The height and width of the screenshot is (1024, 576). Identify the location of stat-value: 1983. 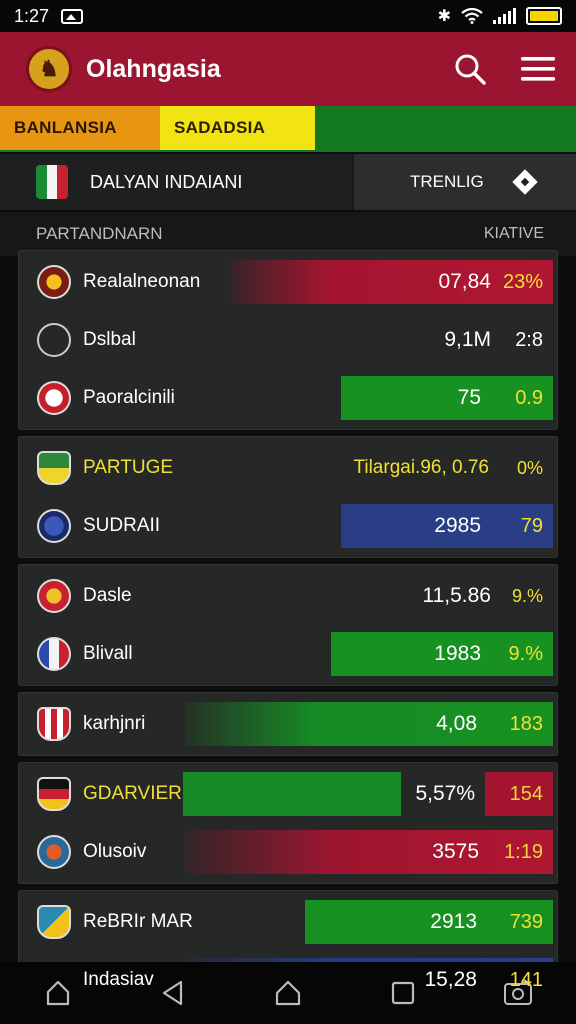
(457, 653).